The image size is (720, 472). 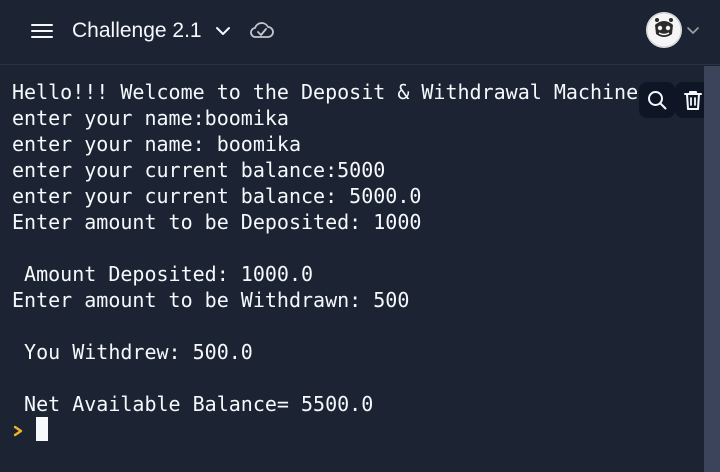 What do you see at coordinates (42, 429) in the screenshot?
I see `input-cursor` at bounding box center [42, 429].